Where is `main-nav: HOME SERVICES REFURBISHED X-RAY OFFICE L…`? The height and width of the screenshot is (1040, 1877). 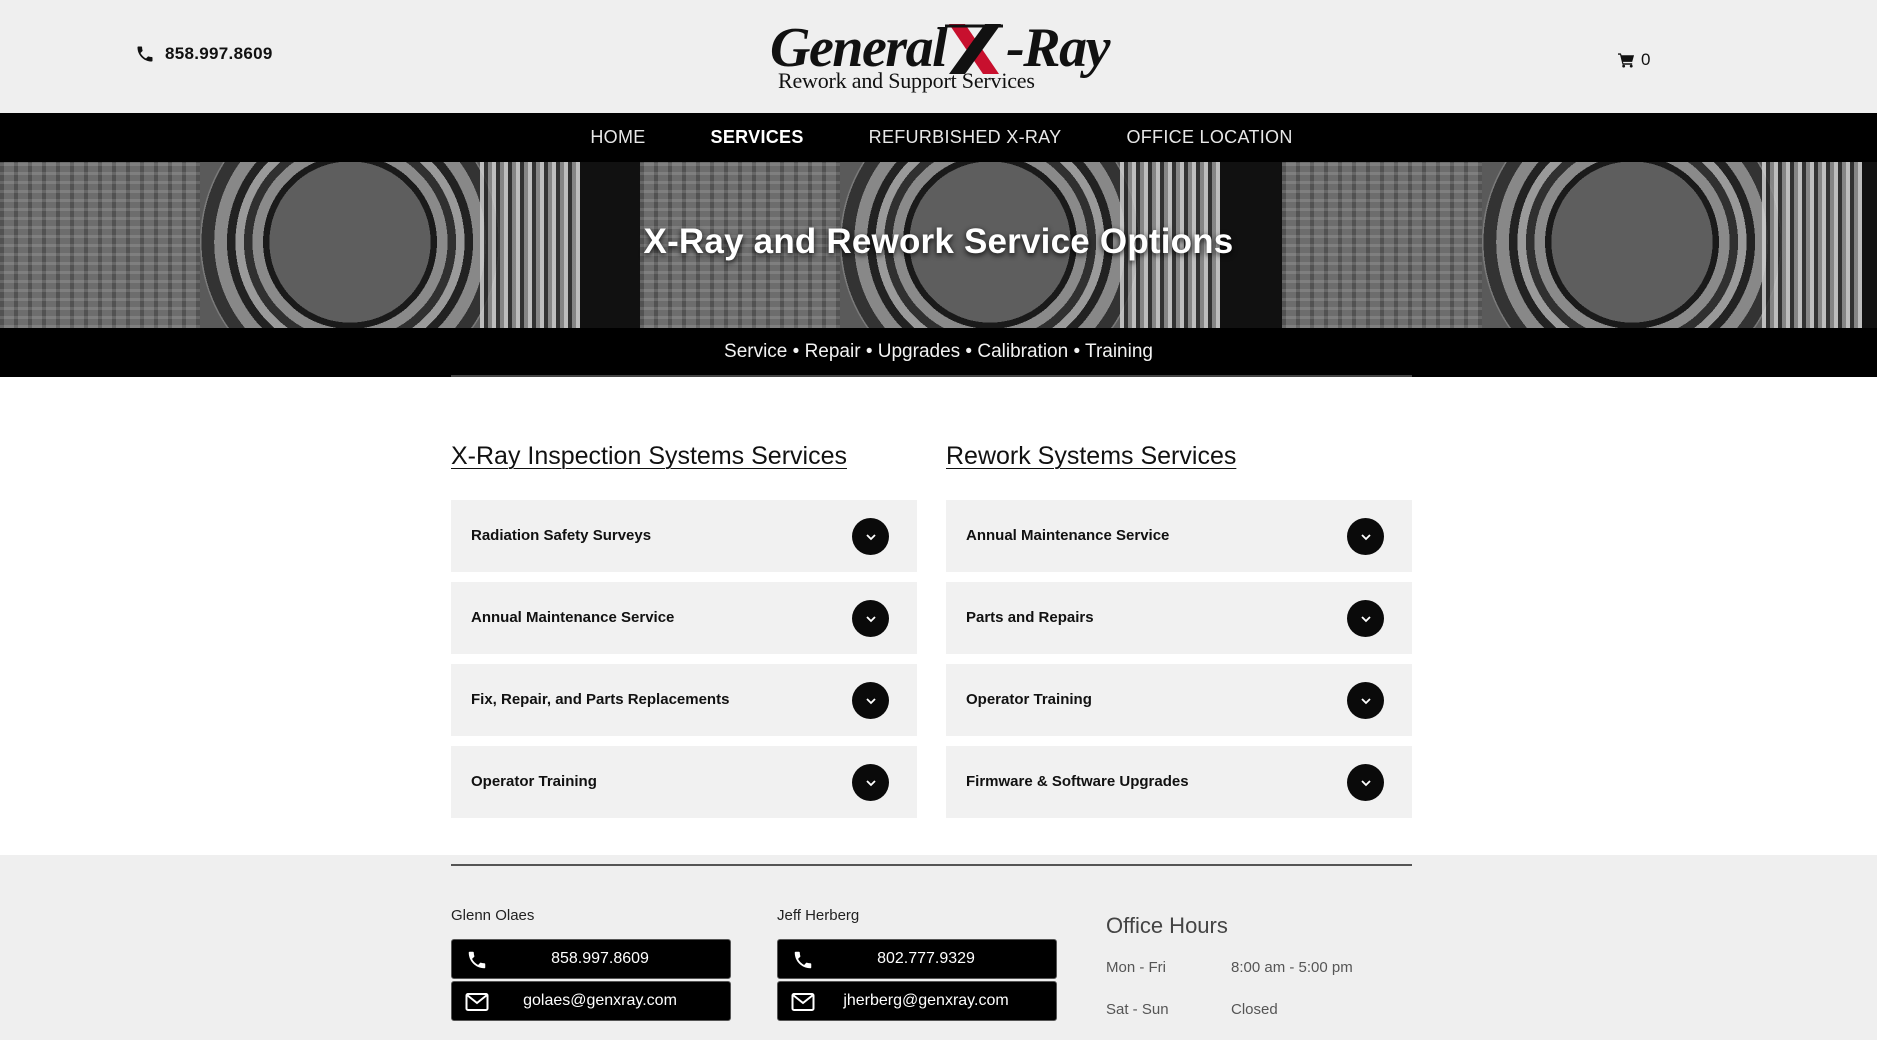 main-nav: HOME SERVICES REFURBISHED X-RAY OFFICE L… is located at coordinates (938, 137).